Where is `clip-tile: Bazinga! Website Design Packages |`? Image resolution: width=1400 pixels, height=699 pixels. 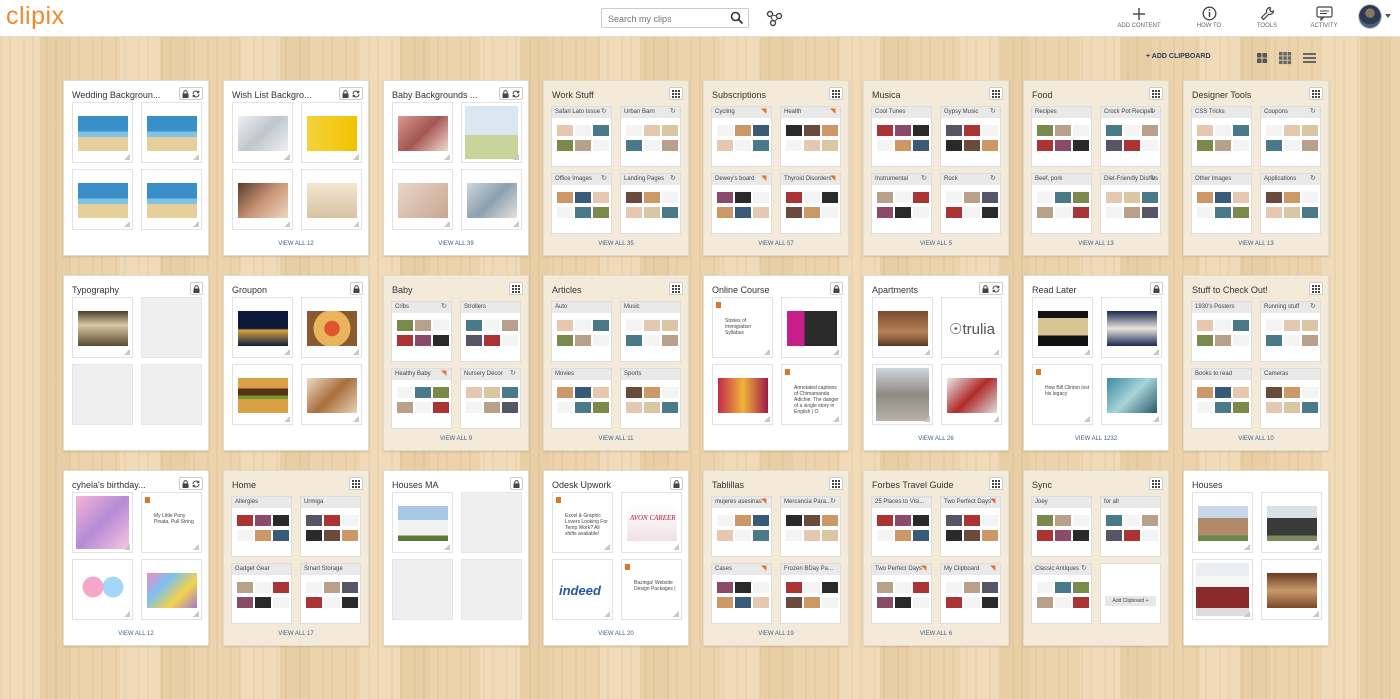 clip-tile: Bazinga! Website Design Packages | is located at coordinates (651, 589).